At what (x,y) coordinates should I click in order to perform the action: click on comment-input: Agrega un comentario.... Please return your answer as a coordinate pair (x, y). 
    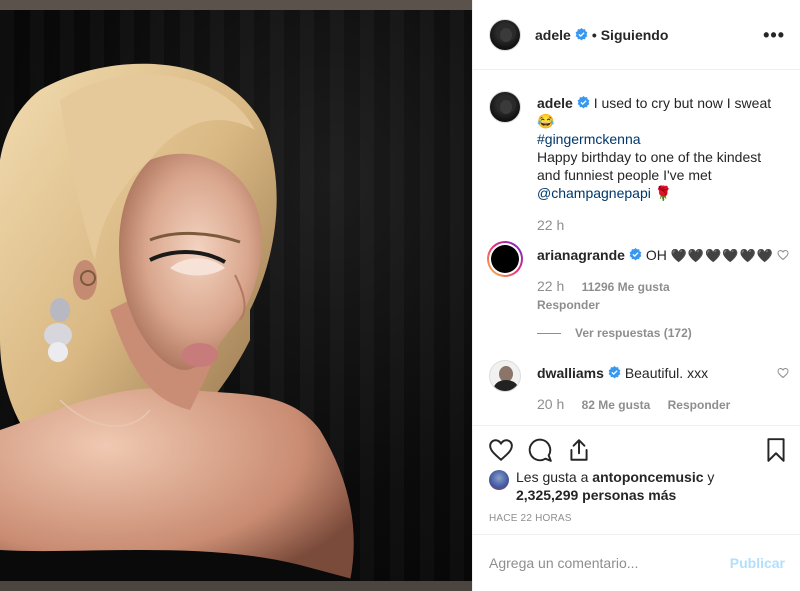
    Looking at the image, I should click on (609, 563).